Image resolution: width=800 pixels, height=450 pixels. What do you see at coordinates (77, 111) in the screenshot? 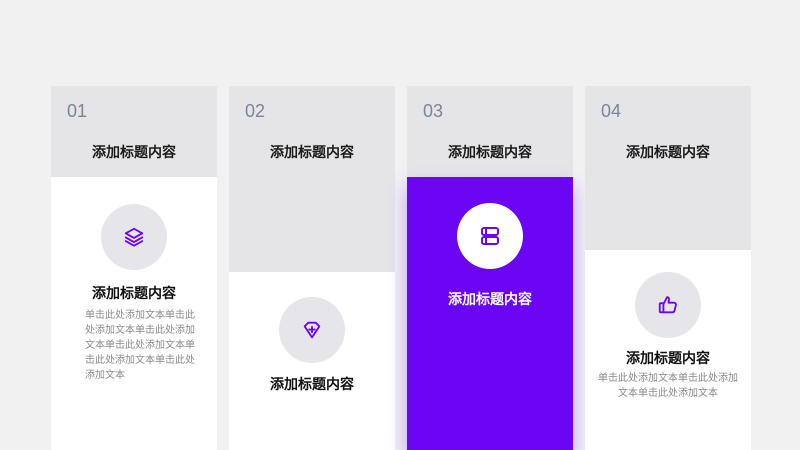
I see `card-number: 01` at bounding box center [77, 111].